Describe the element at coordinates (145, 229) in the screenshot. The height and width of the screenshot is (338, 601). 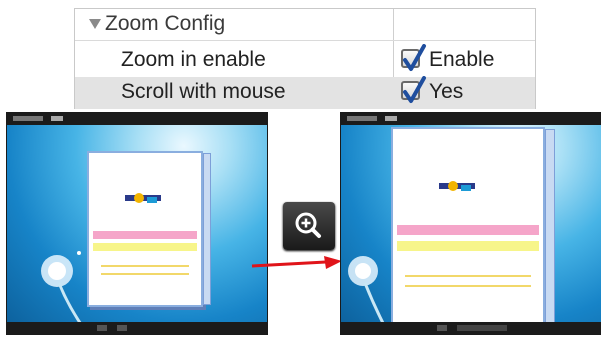
I see `flipbook-page` at that location.